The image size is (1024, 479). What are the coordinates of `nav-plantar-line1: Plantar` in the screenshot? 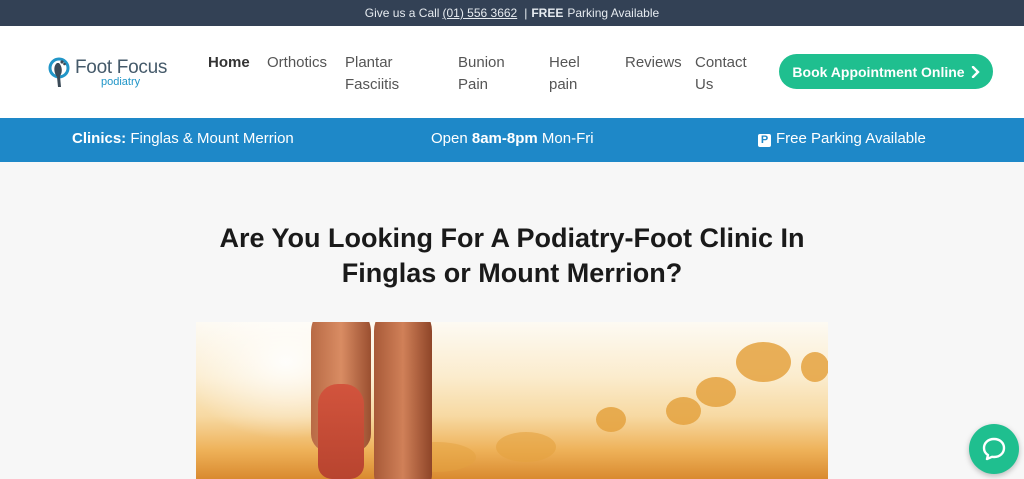 It's located at (369, 62).